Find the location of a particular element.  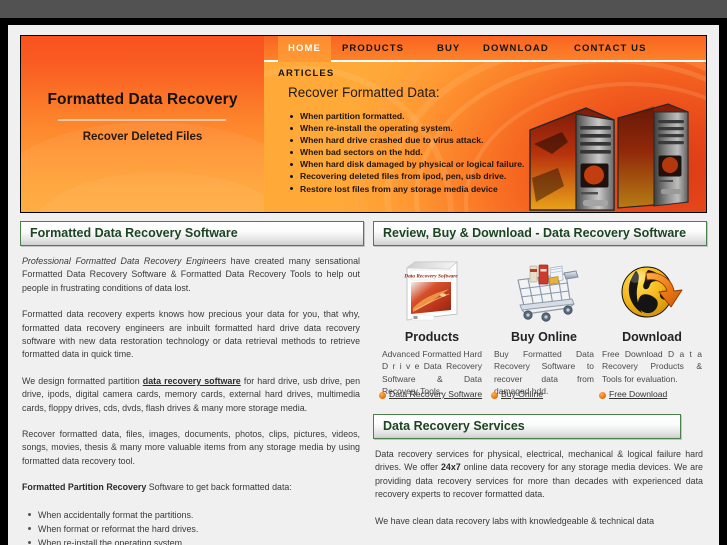

main-navigation: HOME PRODUCTS BUY DOWNLOAD CONTACT US is located at coordinates (485, 49).